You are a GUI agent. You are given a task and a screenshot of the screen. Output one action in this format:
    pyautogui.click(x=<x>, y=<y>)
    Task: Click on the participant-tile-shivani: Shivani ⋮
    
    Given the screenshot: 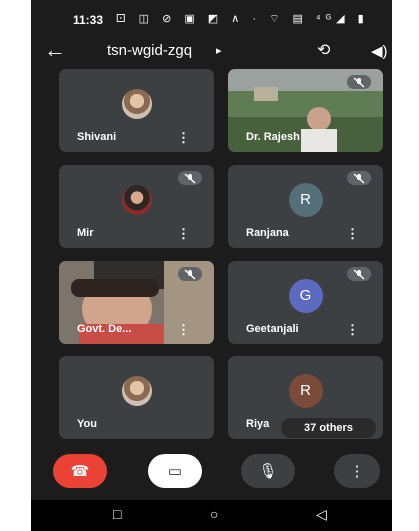 What is the action you would take?
    pyautogui.click(x=136, y=110)
    